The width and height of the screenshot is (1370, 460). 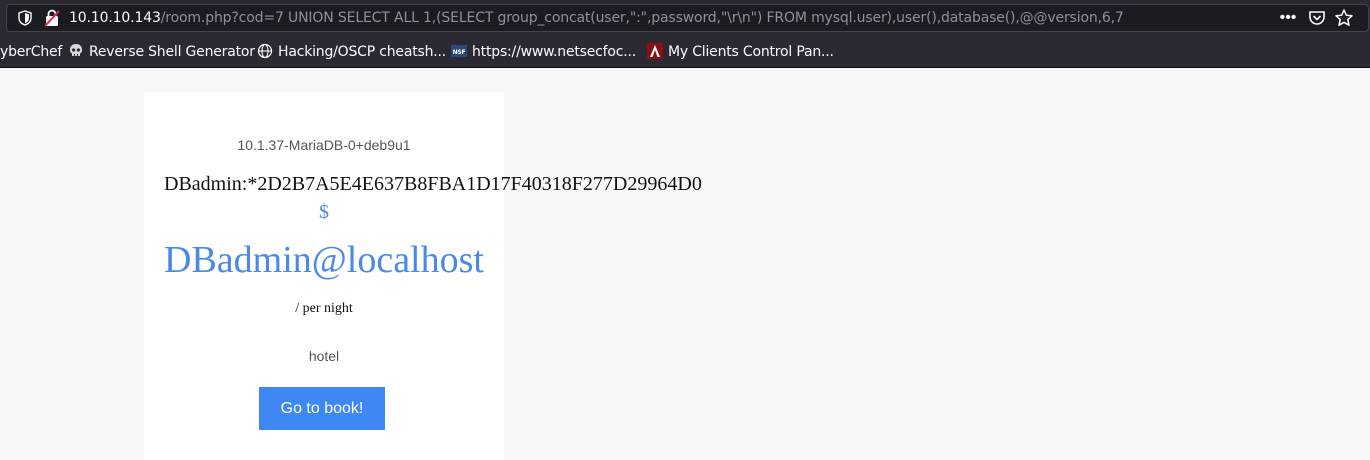 What do you see at coordinates (76, 50) in the screenshot?
I see `skull-icon` at bounding box center [76, 50].